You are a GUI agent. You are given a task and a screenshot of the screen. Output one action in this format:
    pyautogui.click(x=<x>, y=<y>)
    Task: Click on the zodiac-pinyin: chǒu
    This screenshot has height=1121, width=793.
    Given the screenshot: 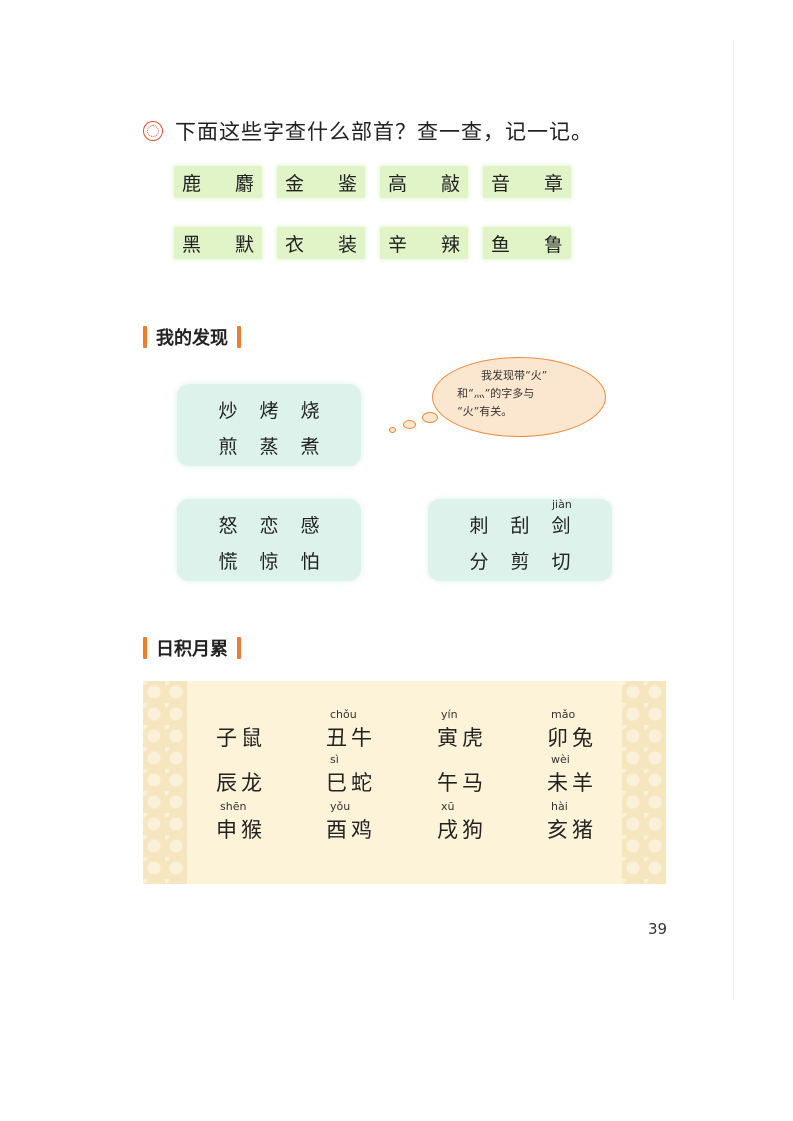 What is the action you would take?
    pyautogui.click(x=343, y=714)
    